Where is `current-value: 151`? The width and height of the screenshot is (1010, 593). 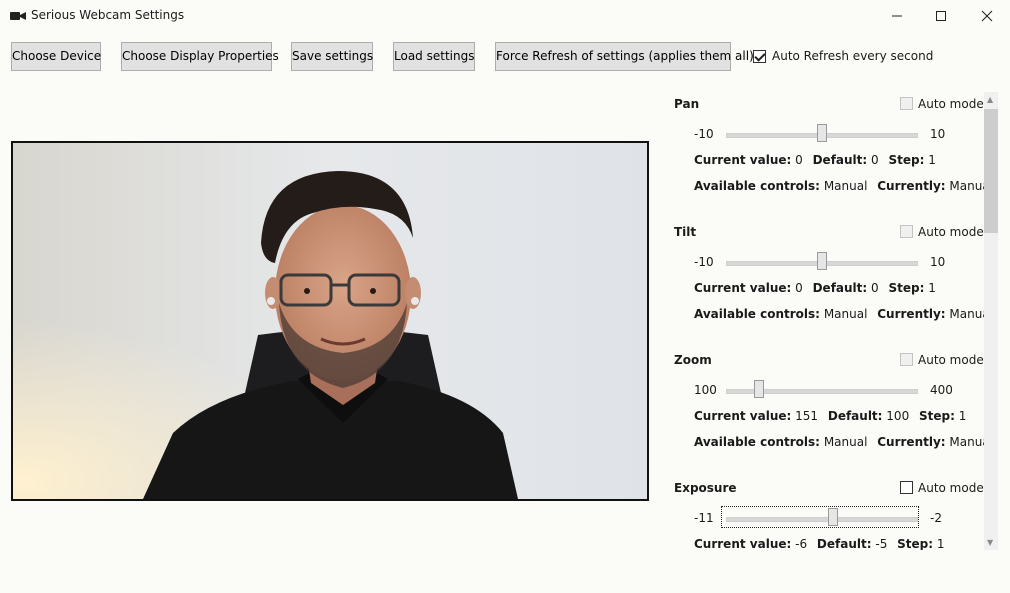 current-value: 151 is located at coordinates (807, 416).